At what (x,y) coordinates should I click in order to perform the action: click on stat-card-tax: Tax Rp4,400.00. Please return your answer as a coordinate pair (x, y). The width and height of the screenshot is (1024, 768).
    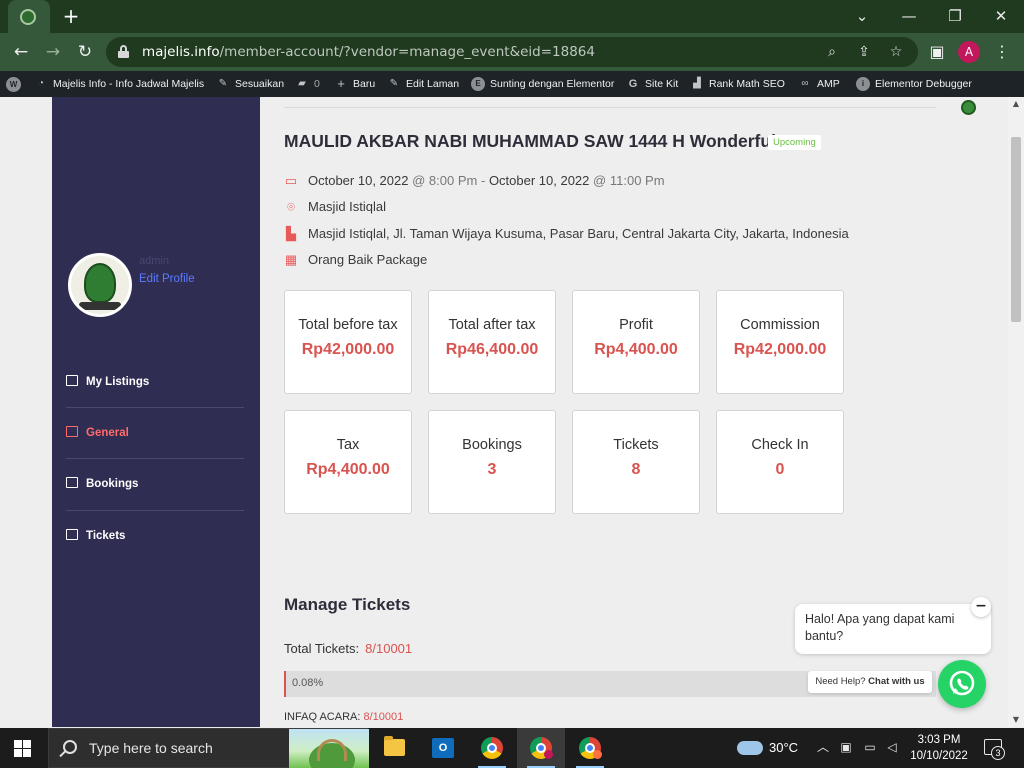
    Looking at the image, I should click on (348, 462).